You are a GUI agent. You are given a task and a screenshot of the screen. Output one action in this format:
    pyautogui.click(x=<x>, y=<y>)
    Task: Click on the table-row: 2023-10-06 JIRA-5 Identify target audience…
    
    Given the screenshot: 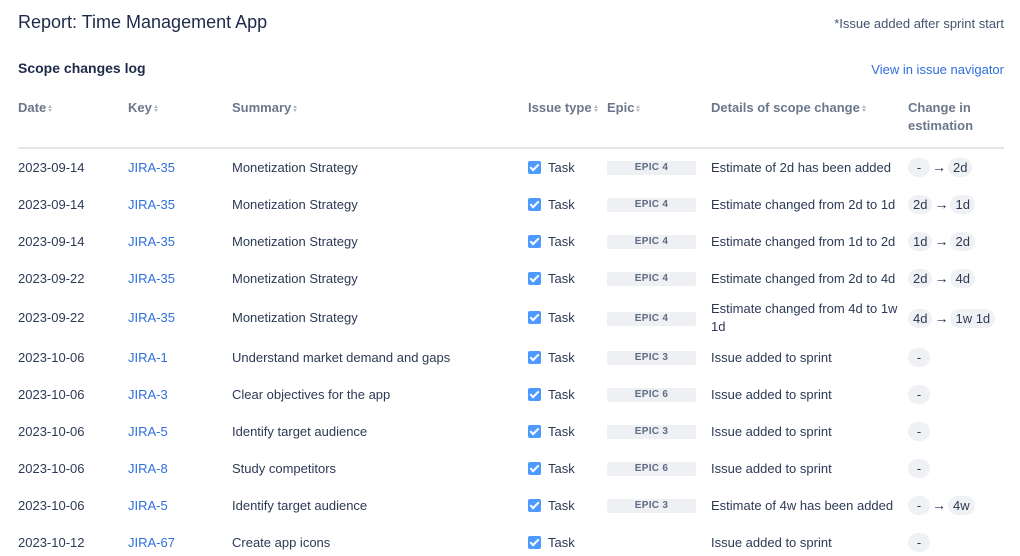 What is the action you would take?
    pyautogui.click(x=511, y=431)
    